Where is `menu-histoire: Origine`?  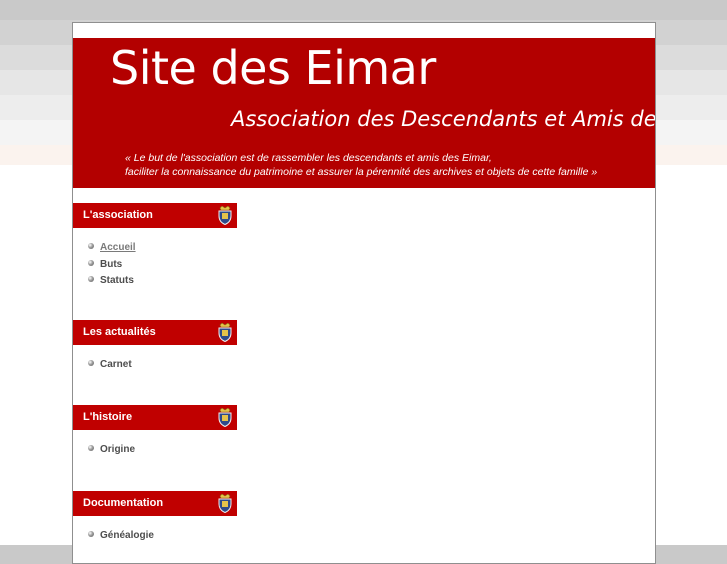
menu-histoire: Origine is located at coordinates (111, 450).